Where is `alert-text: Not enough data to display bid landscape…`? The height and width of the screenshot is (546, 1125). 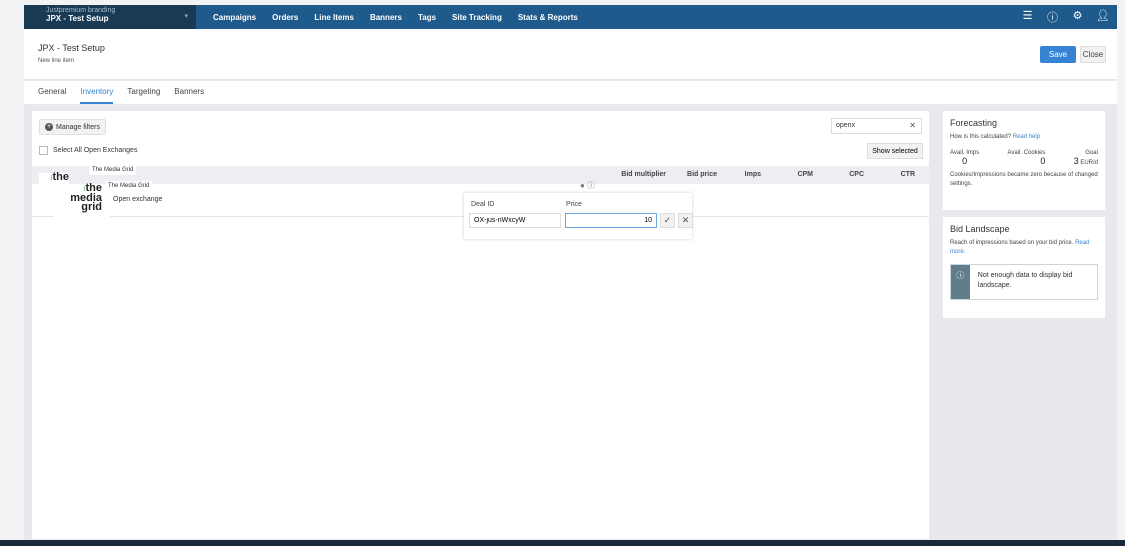
alert-text: Not enough data to display bid landscape… is located at coordinates (1025, 280).